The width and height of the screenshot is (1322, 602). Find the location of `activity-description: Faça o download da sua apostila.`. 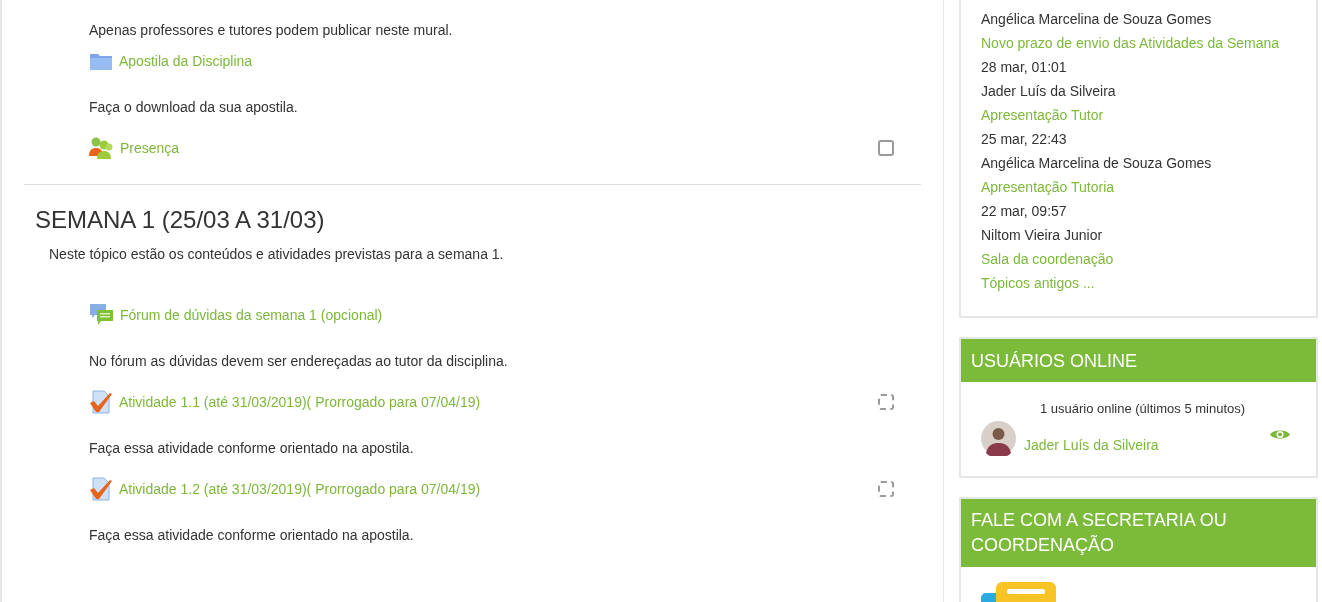

activity-description: Faça o download da sua apostila. is located at coordinates (194, 107).